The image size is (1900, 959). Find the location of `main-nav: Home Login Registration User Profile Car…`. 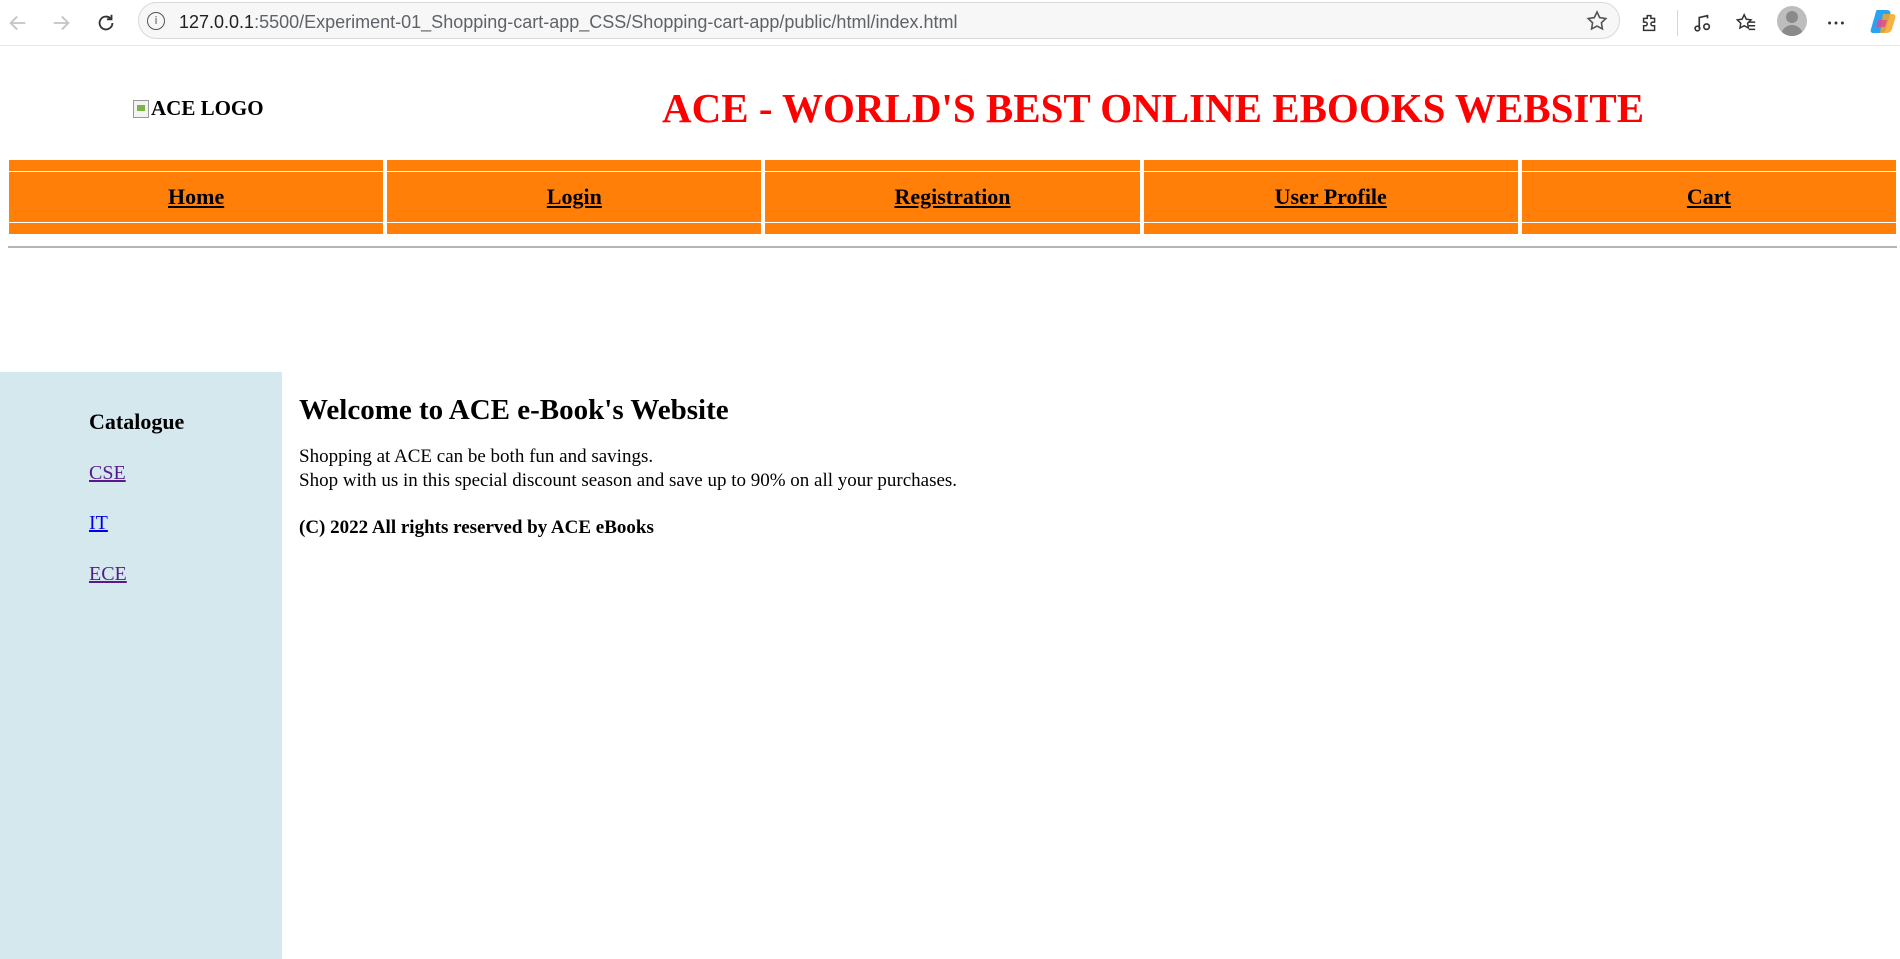

main-nav: Home Login Registration User Profile Car… is located at coordinates (953, 197).